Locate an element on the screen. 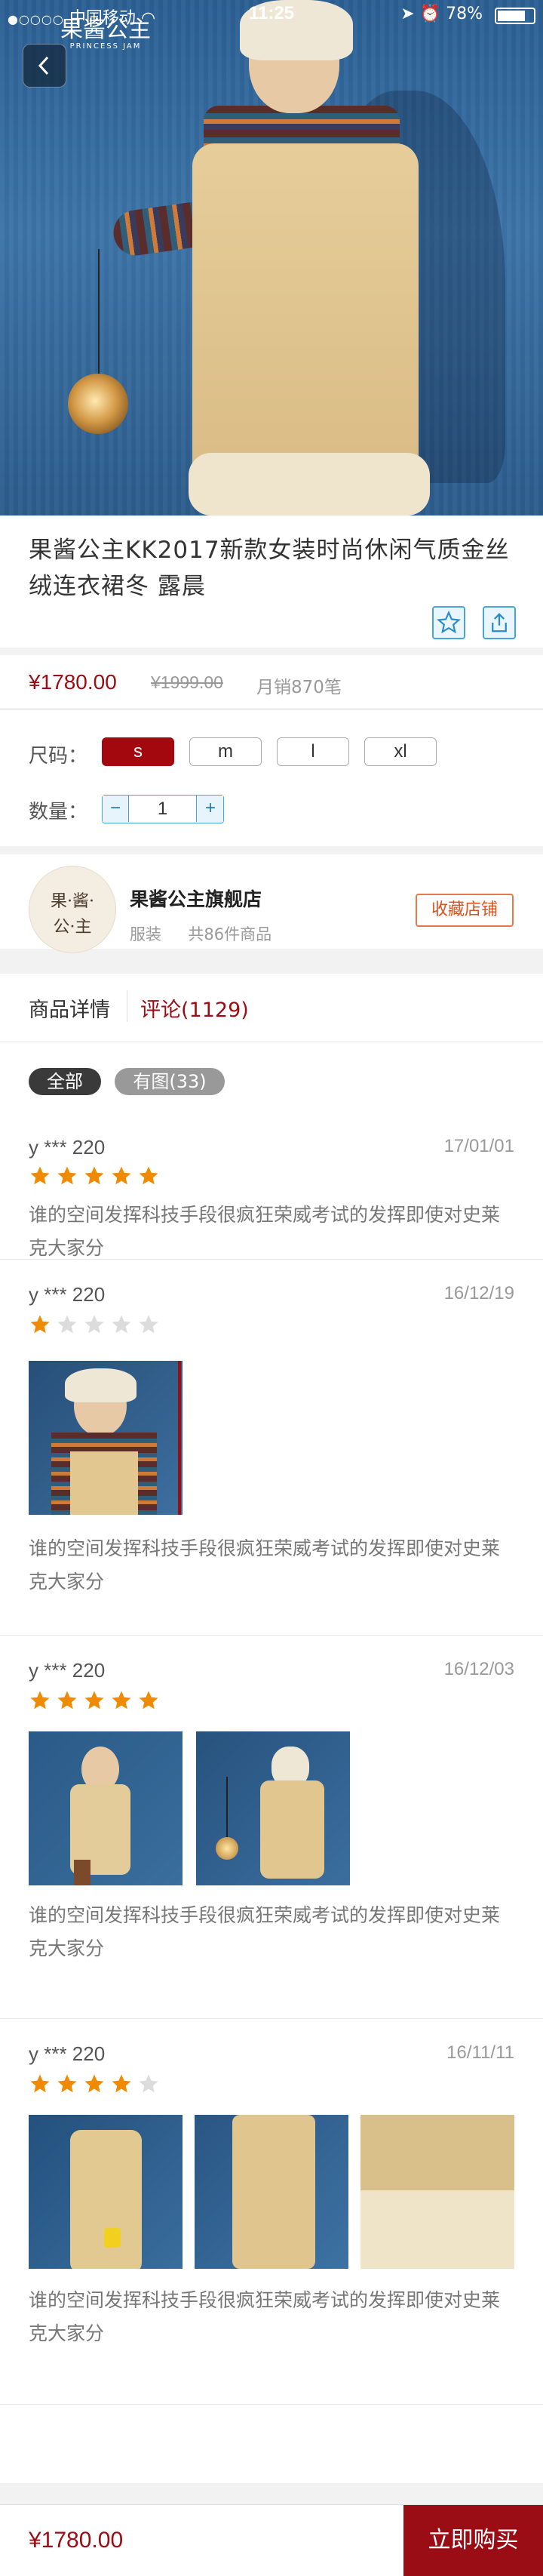 Image resolution: width=543 pixels, height=2576 pixels. back-button is located at coordinates (44, 66).